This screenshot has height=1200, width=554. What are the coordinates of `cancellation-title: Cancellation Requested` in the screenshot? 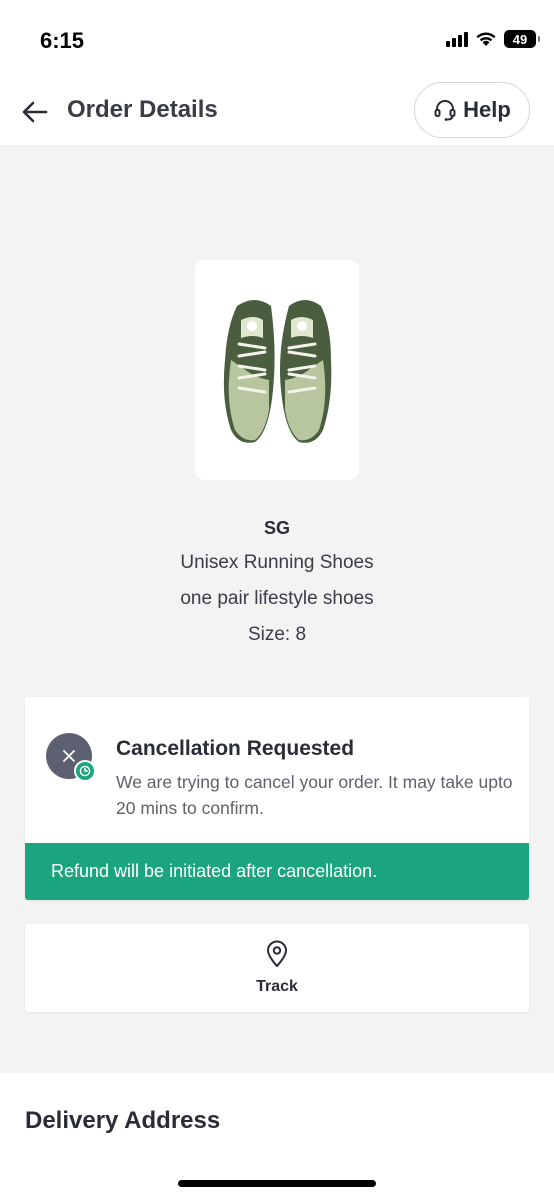 It's located at (235, 748).